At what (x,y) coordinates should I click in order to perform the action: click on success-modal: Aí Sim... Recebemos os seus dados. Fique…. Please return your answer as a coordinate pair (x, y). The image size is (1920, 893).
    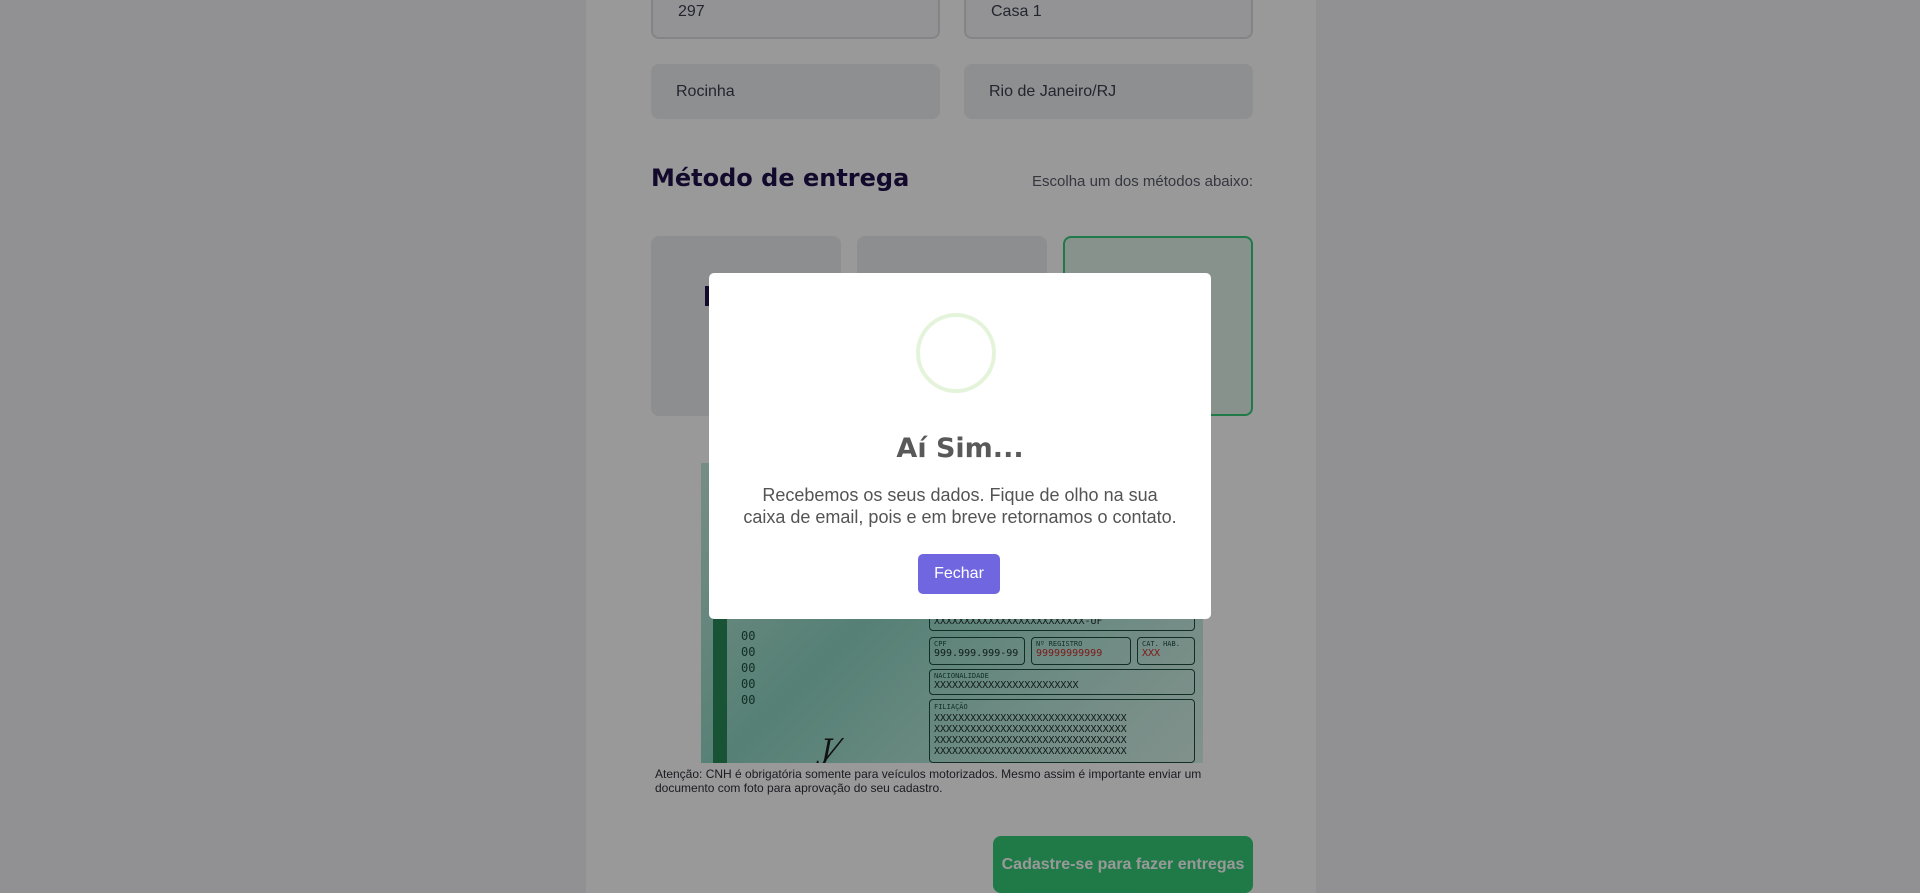
    Looking at the image, I should click on (960, 446).